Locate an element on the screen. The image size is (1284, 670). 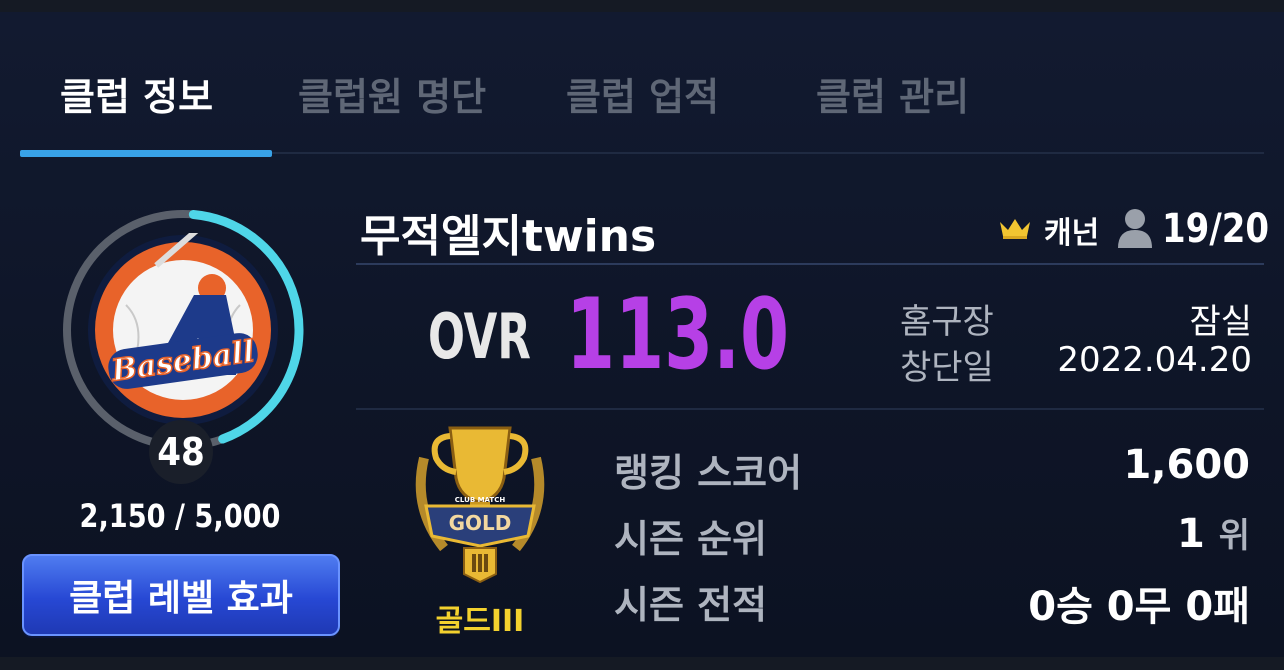
home-stadium-value: 잠실 is located at coordinates (1220, 322).